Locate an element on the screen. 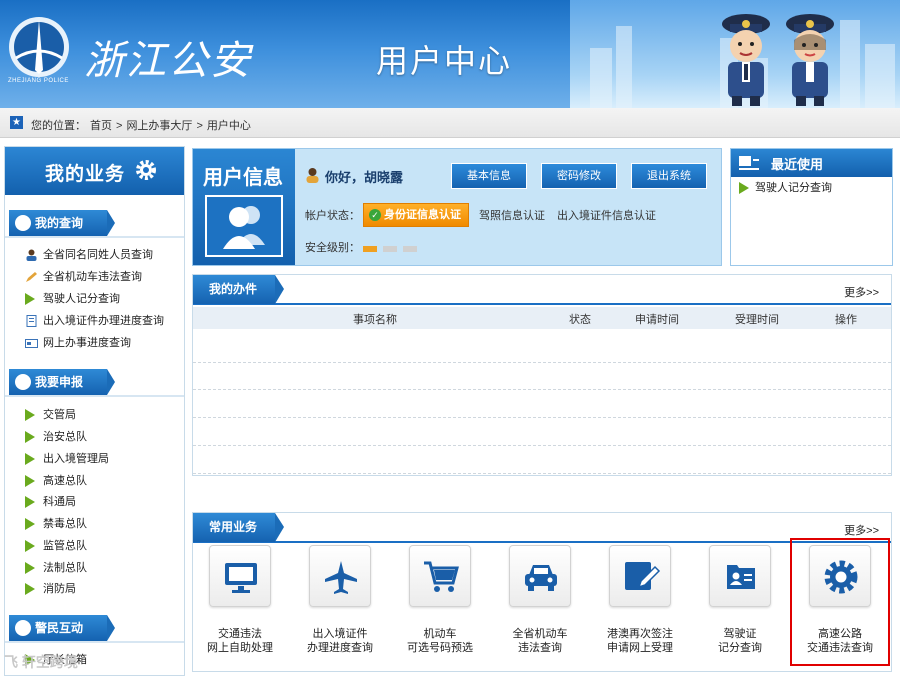  sidebar-item-exit-entry-bureau: 出入境管理局 is located at coordinates (67, 459).